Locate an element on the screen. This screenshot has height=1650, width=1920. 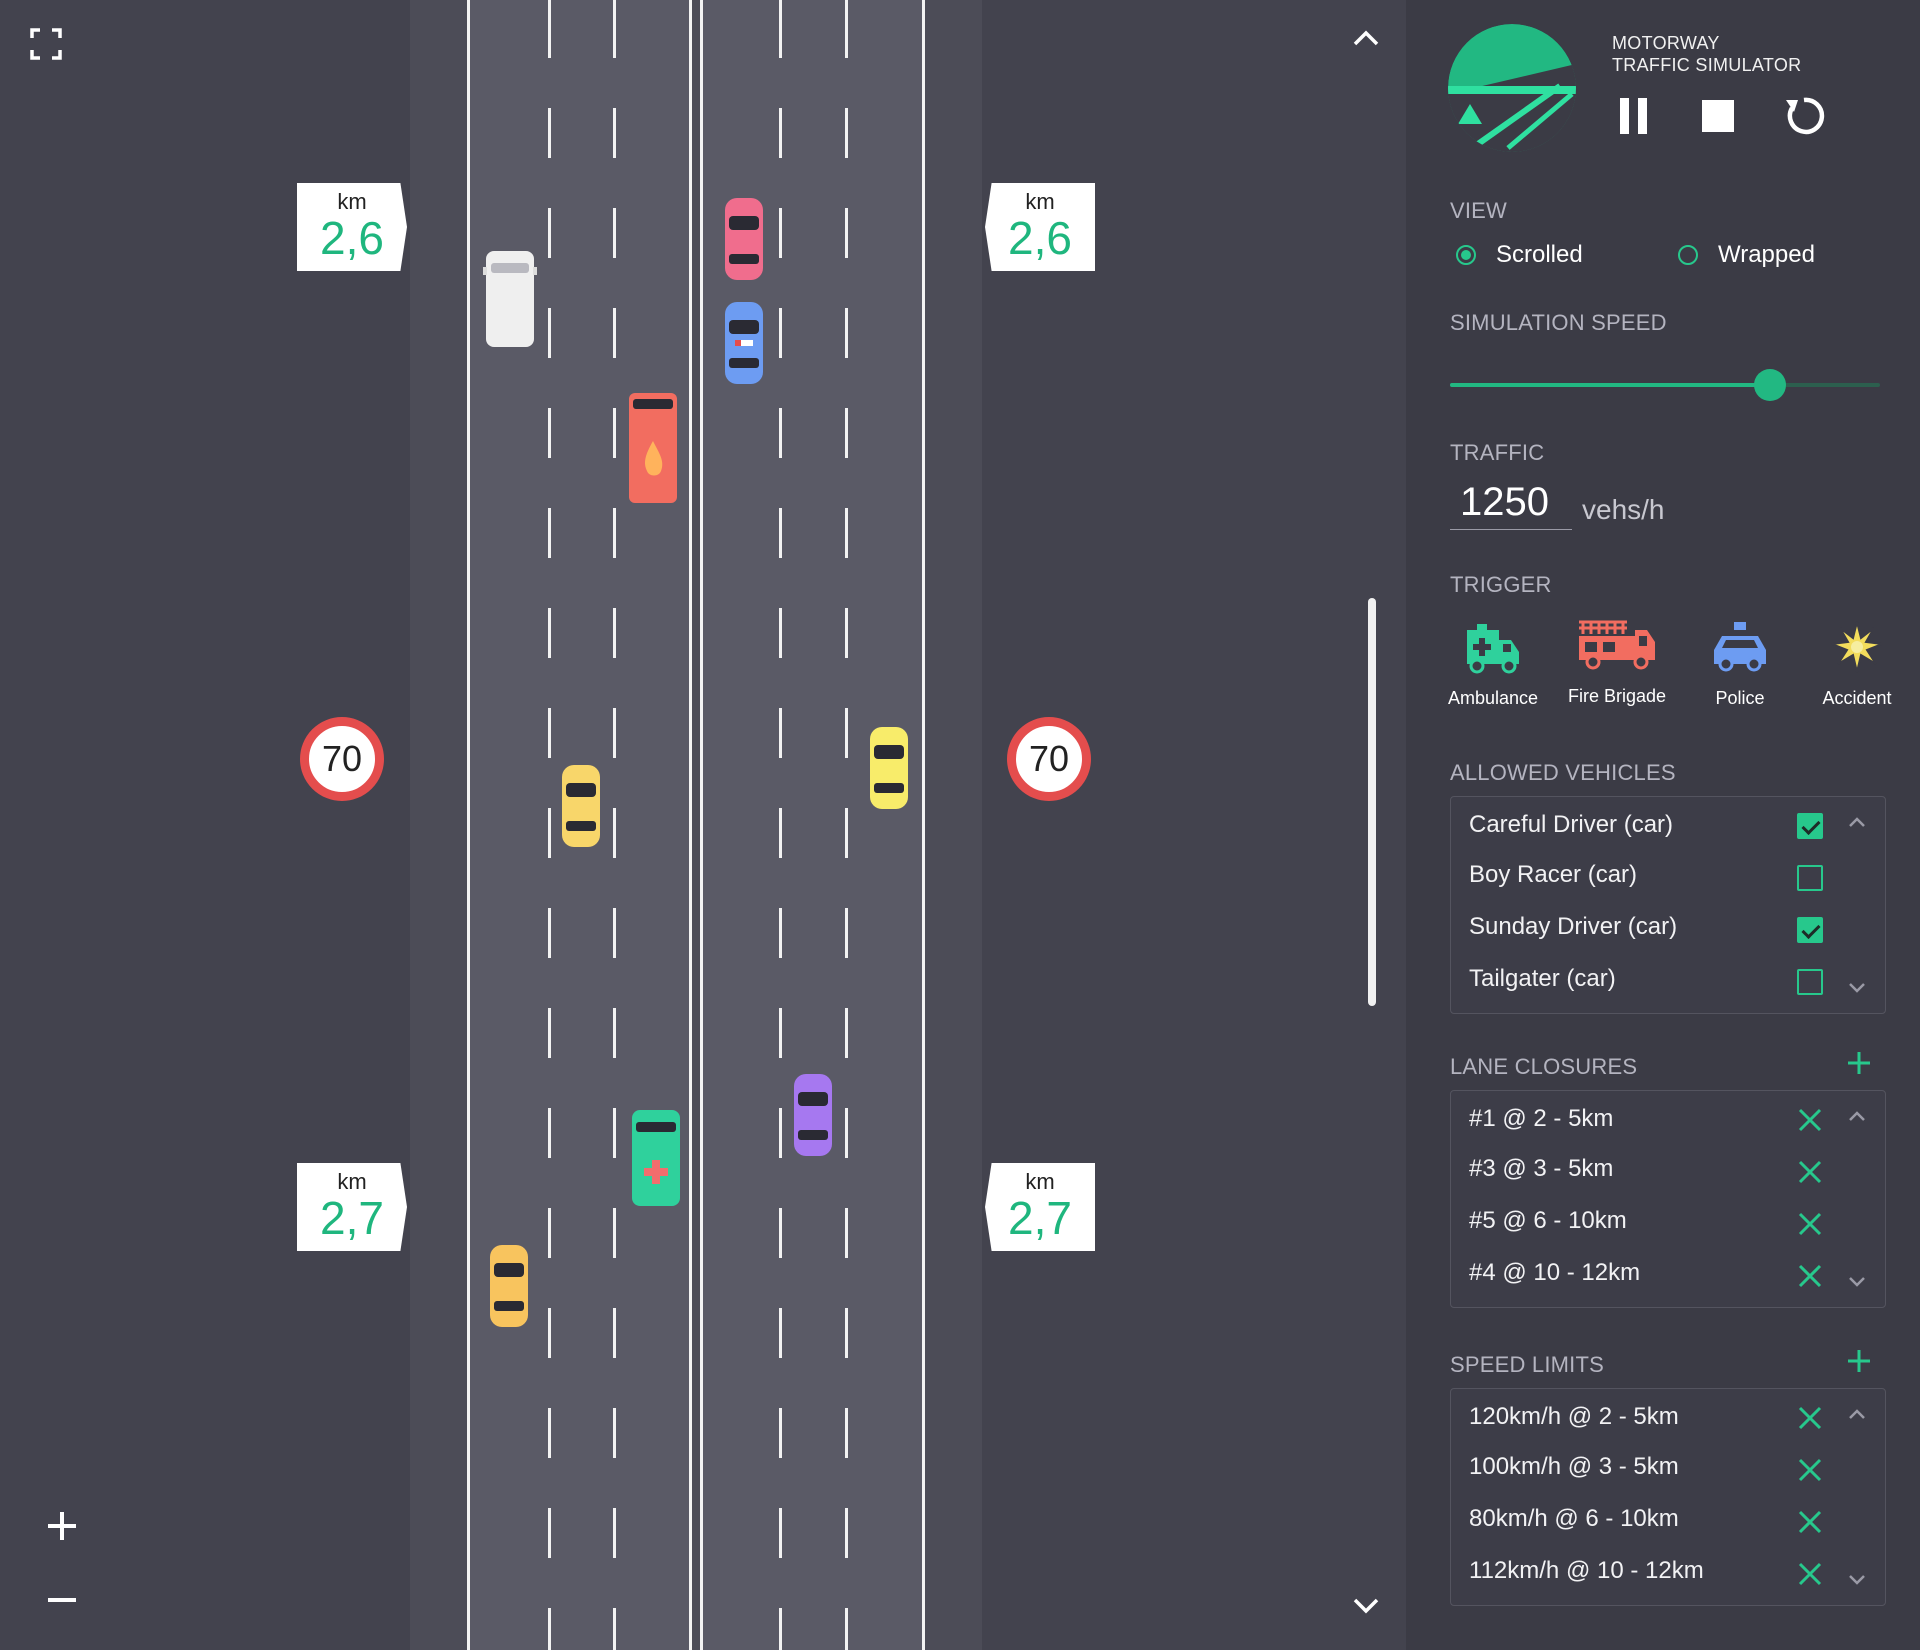
police-car-icon is located at coordinates (1740, 647).